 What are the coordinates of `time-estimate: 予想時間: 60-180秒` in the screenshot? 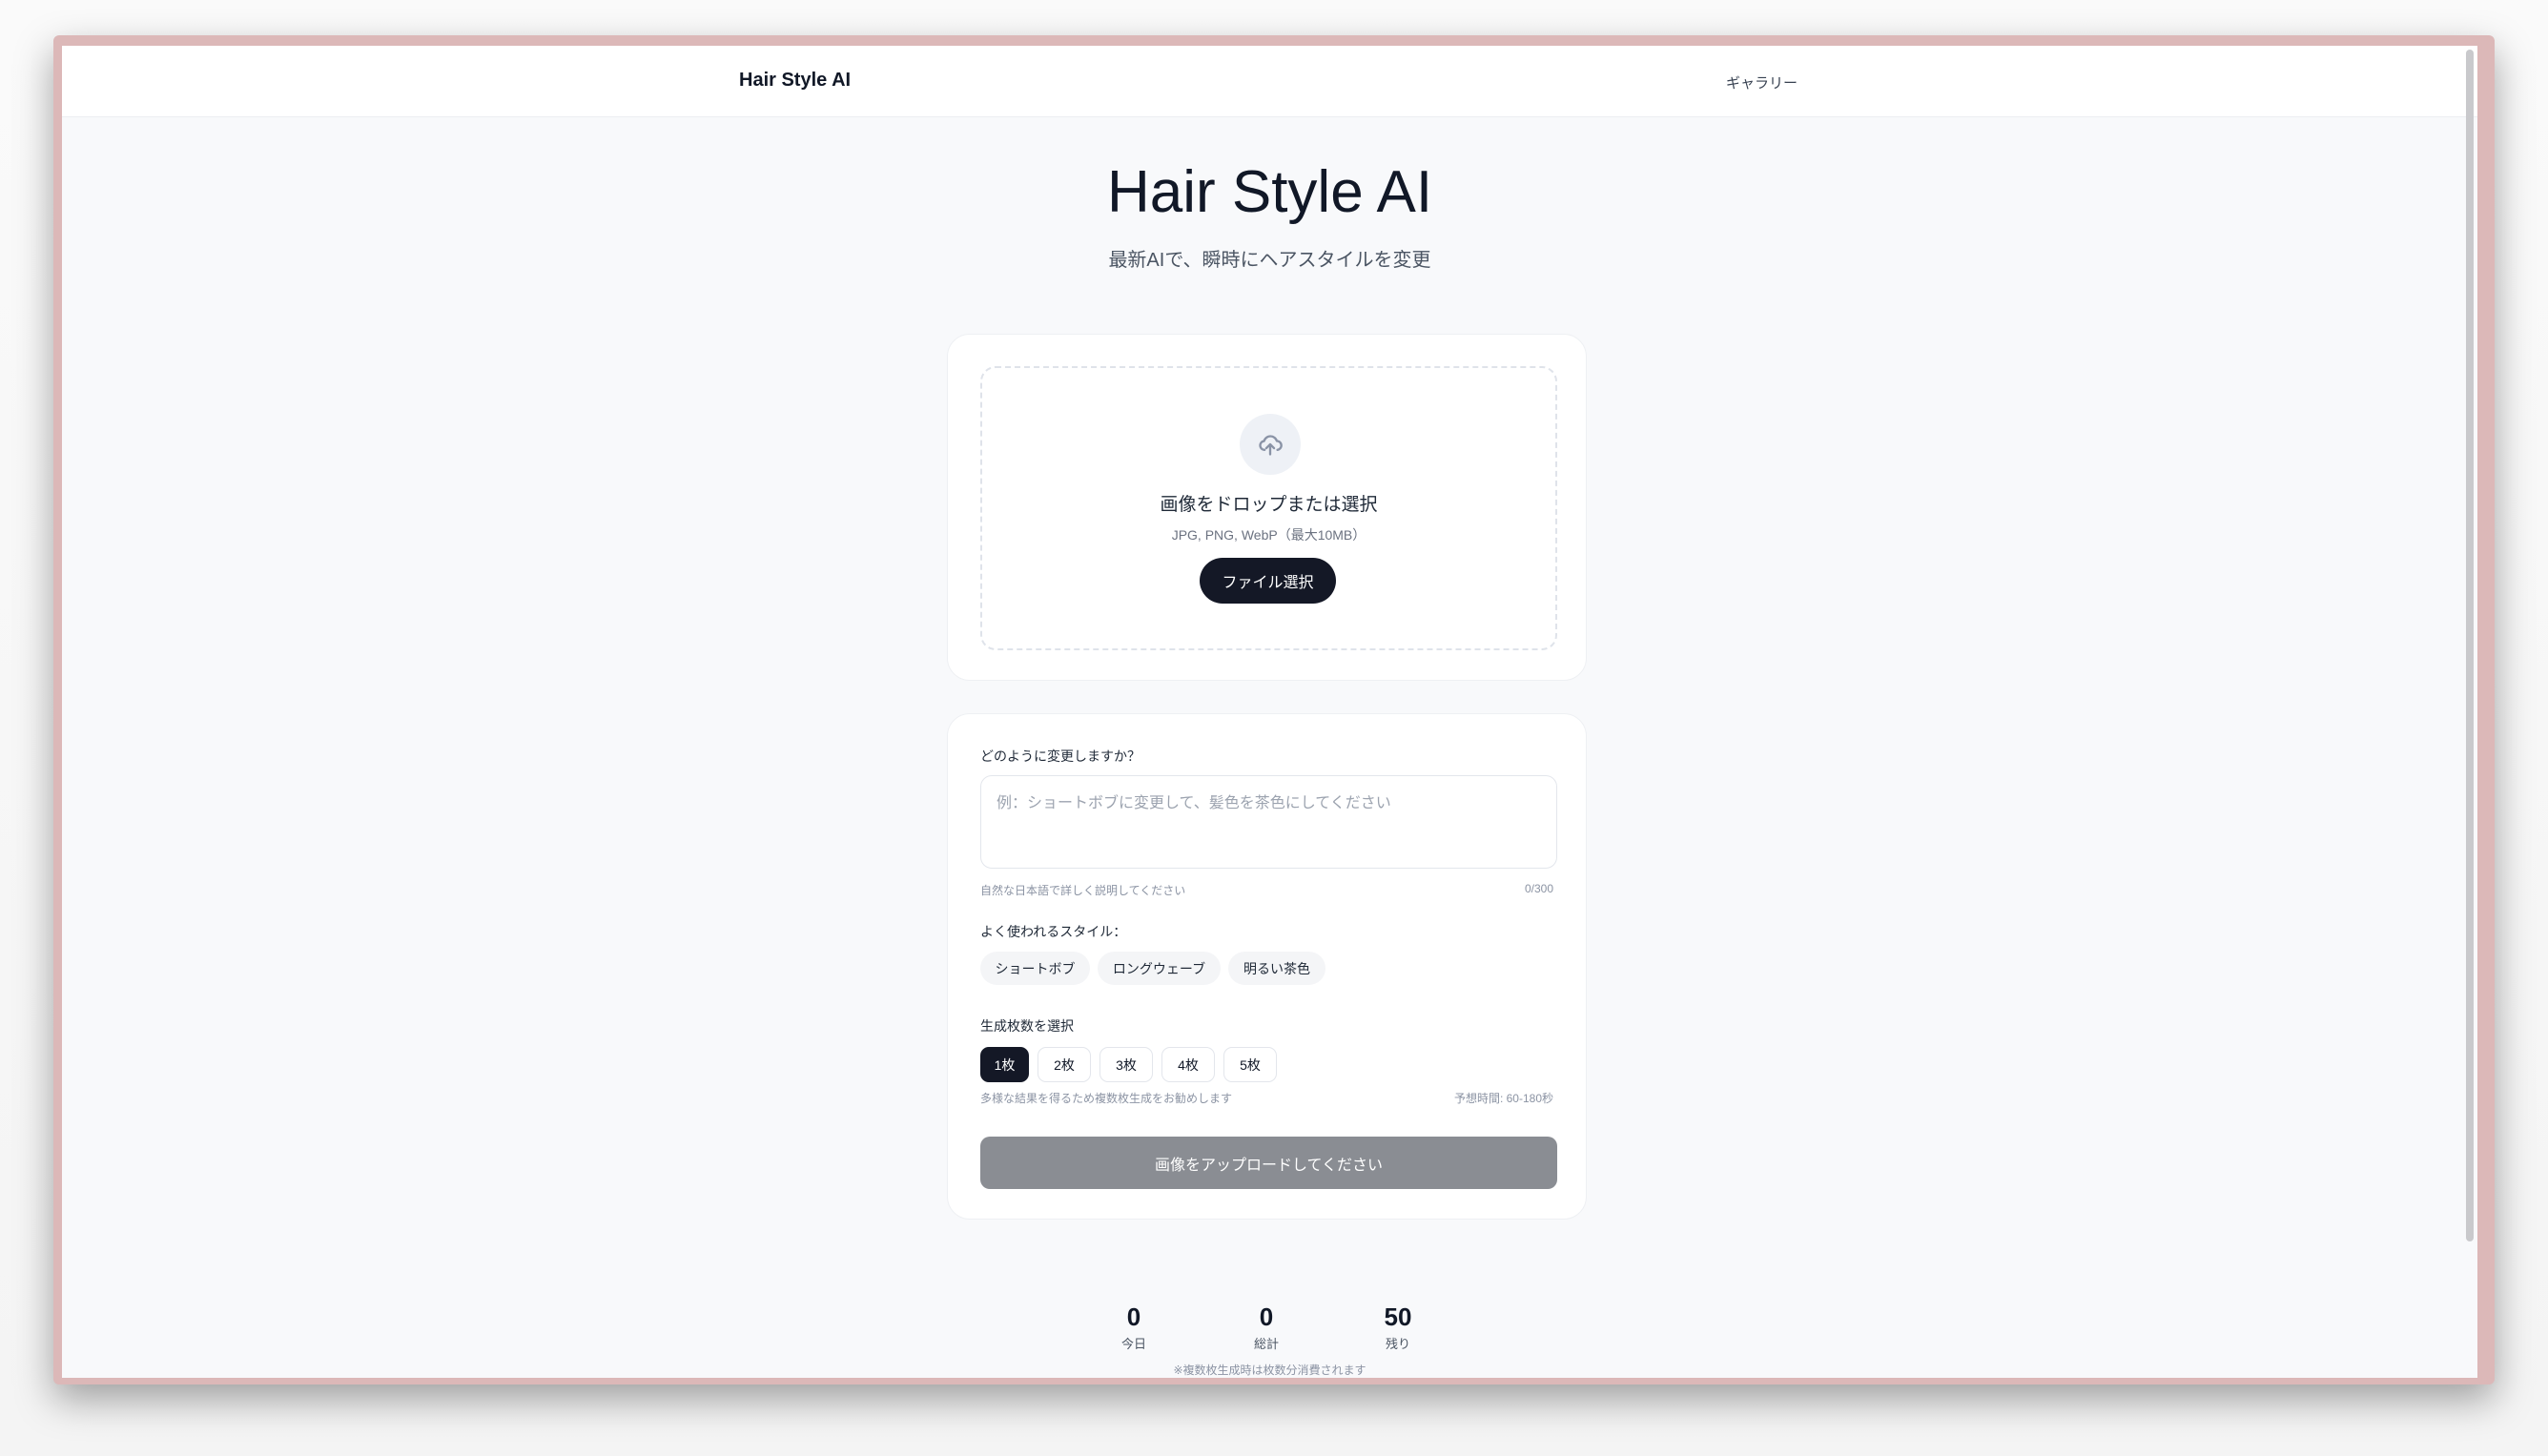 It's located at (1503, 1099).